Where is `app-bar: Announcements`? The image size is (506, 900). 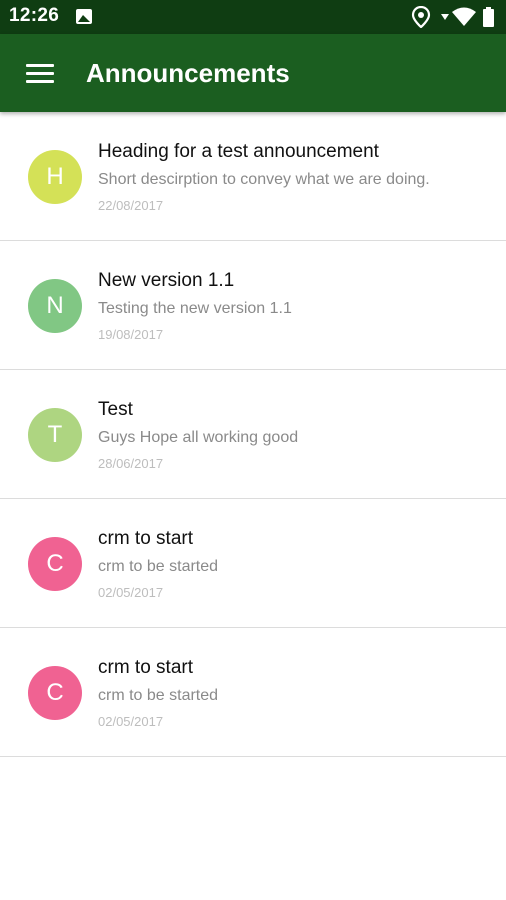 app-bar: Announcements is located at coordinates (253, 73).